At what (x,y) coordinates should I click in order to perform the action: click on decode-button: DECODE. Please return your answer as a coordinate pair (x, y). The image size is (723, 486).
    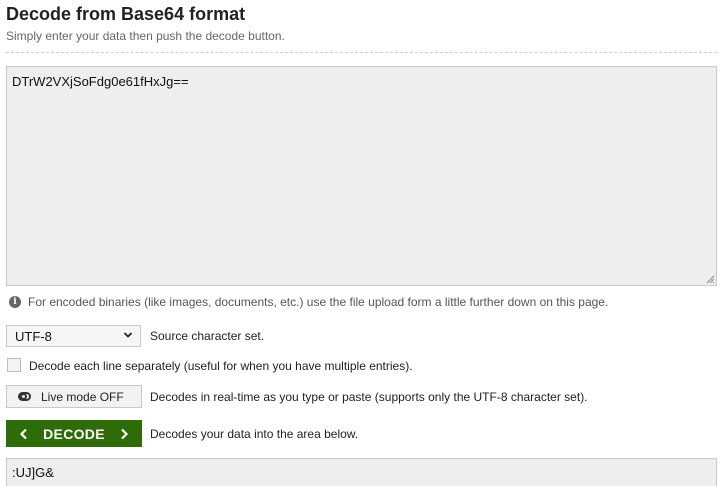
    Looking at the image, I should click on (74, 433).